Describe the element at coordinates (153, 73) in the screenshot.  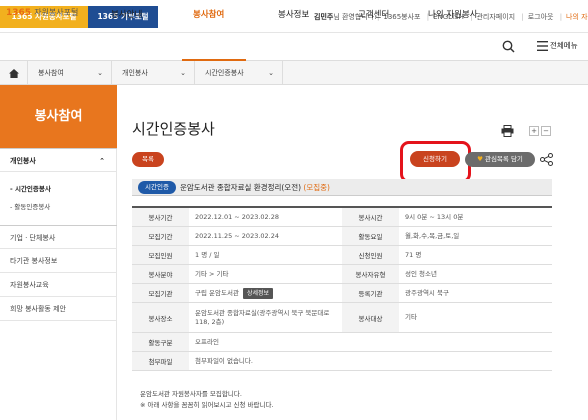
I see `breadcrumb-item: 개인봉사 ⌄` at that location.